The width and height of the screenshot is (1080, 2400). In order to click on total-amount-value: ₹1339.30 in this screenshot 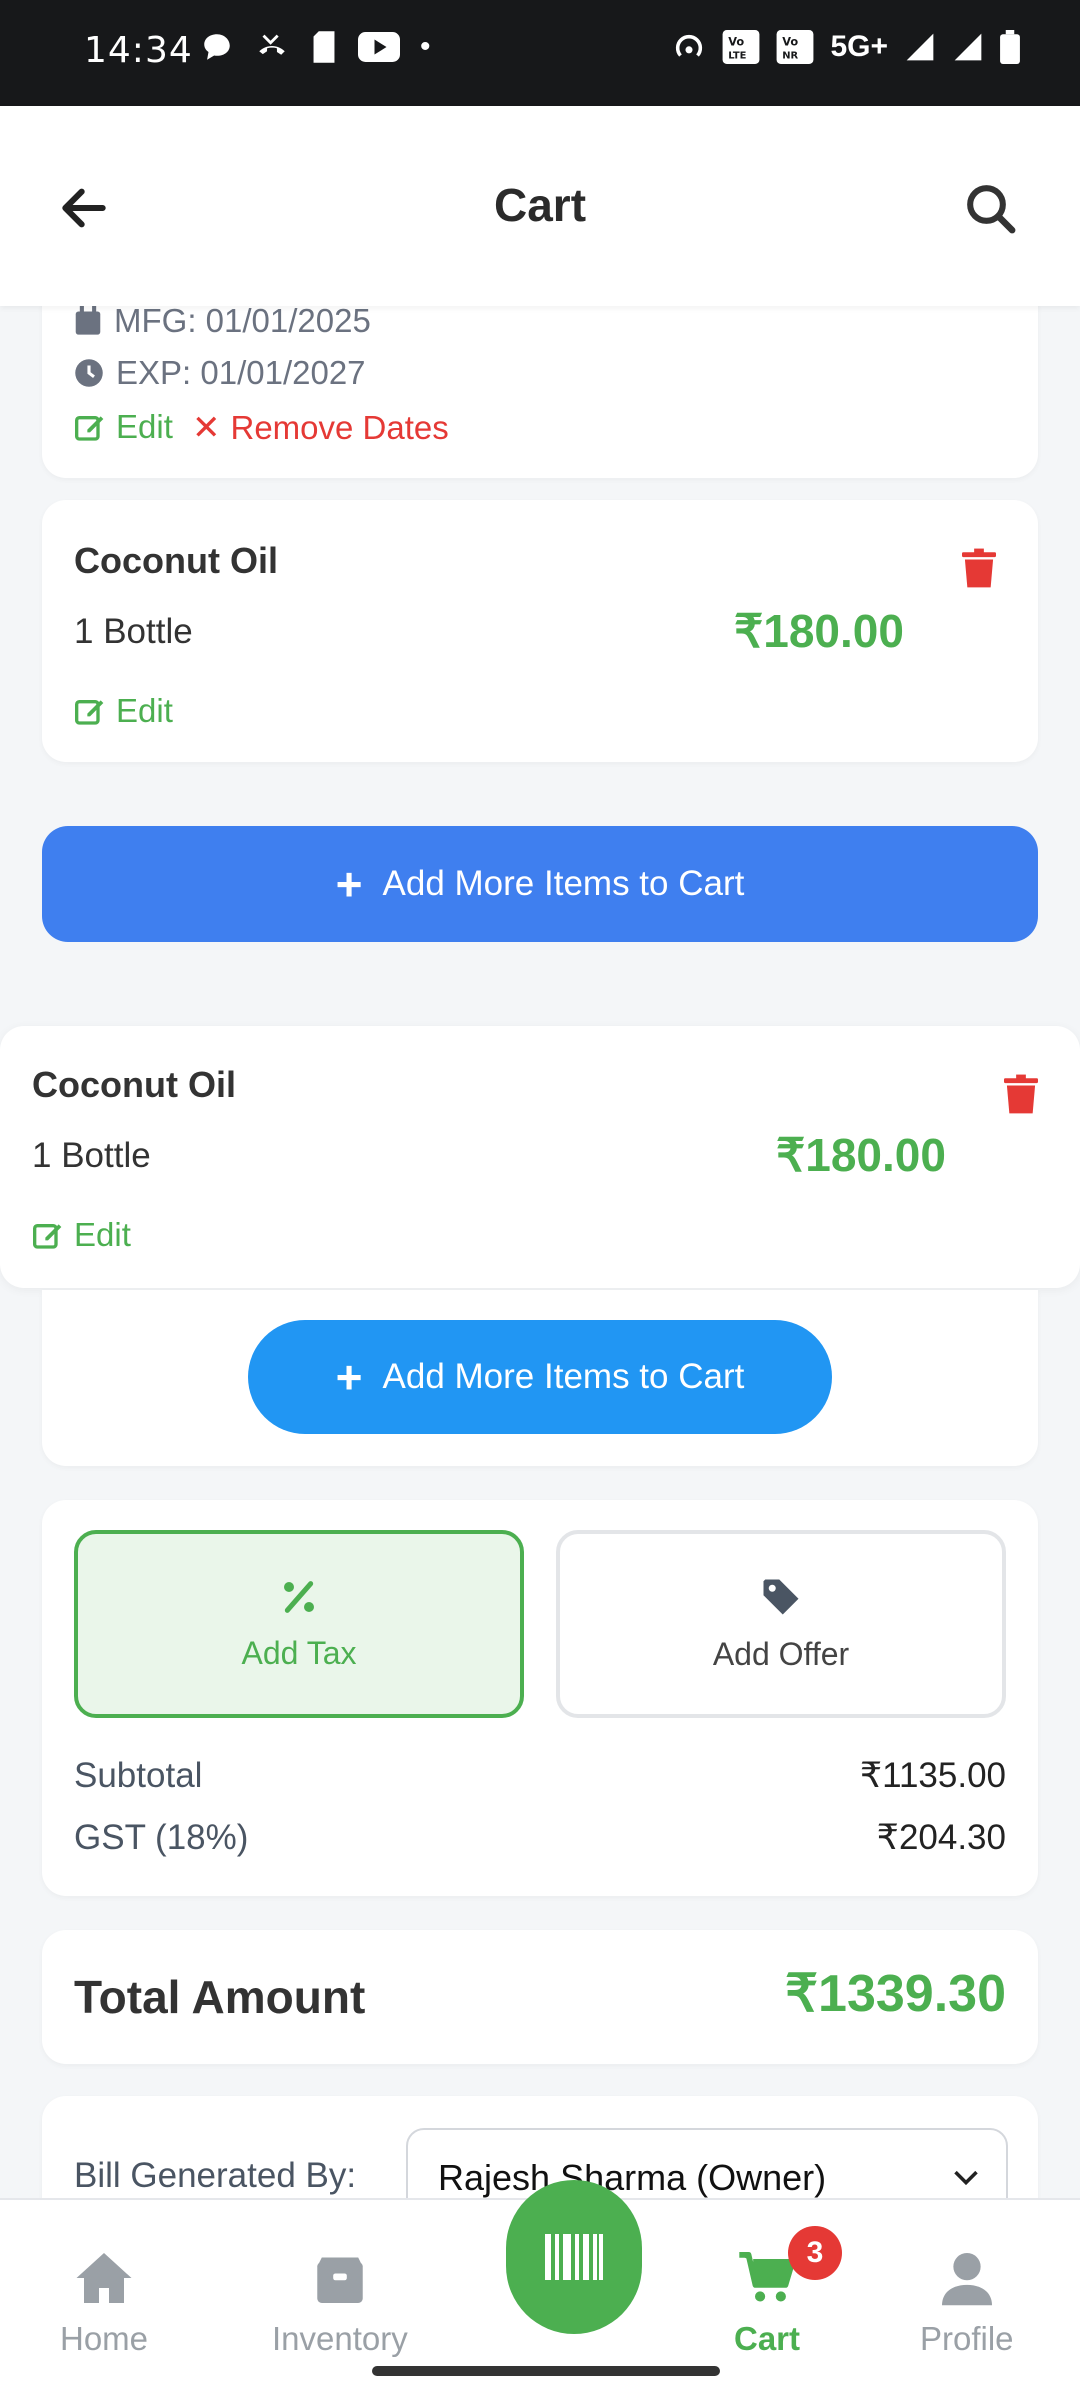, I will do `click(895, 1994)`.